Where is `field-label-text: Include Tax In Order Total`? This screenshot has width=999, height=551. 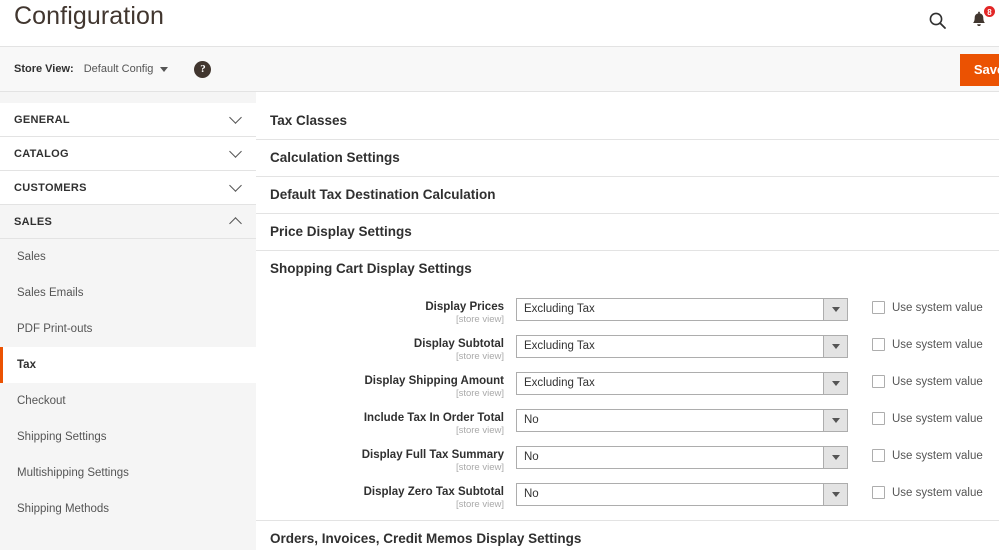
field-label-text: Include Tax In Order Total is located at coordinates (433, 418).